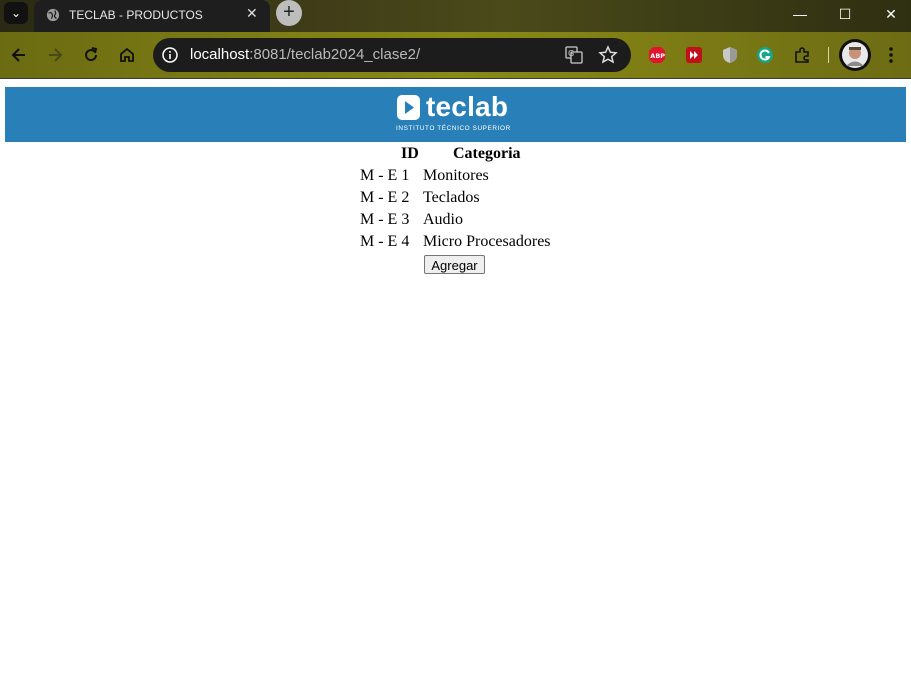  I want to click on red-extension-icon, so click(694, 55).